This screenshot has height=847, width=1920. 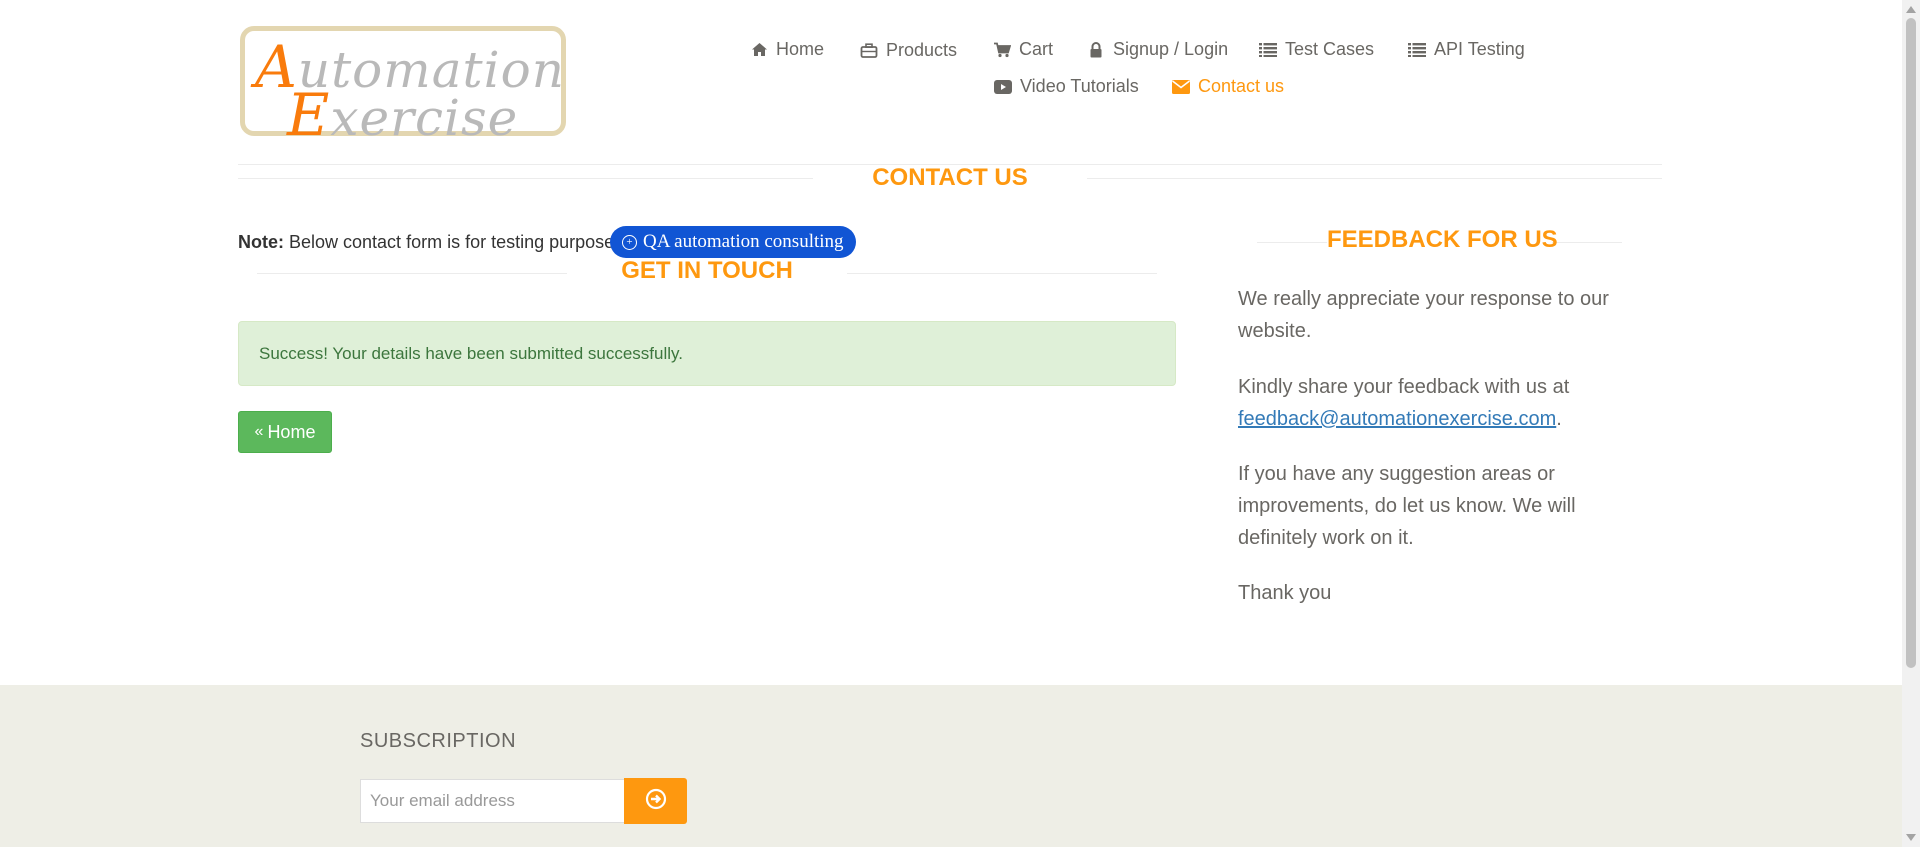 What do you see at coordinates (1587, 242) in the screenshot?
I see `feedback-line-right` at bounding box center [1587, 242].